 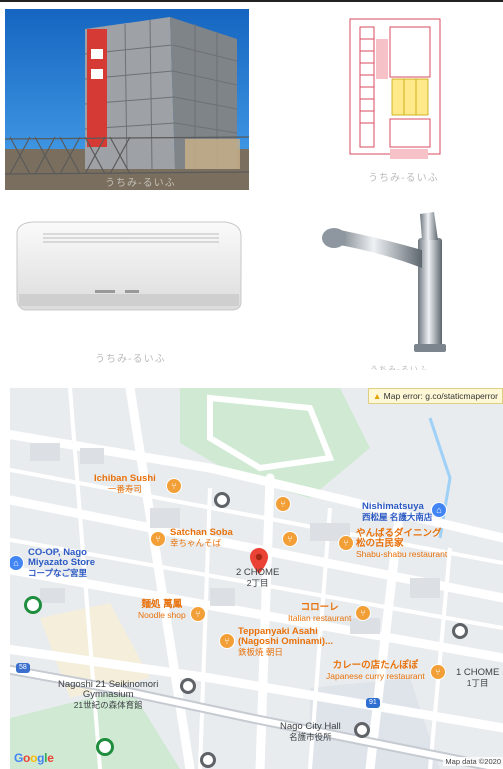 What do you see at coordinates (478, 678) in the screenshot?
I see `area-1-chome: 1 CHOME 1丁目` at bounding box center [478, 678].